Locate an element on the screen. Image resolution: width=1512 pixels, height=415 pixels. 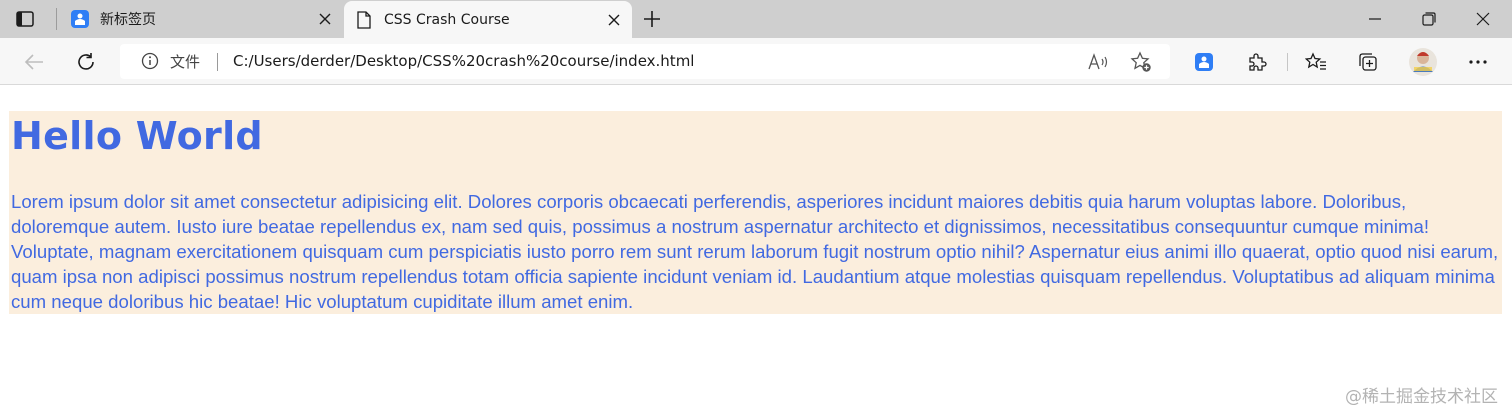
tab-strip: 新标签页 CSS Crash Course is located at coordinates (756, 19).